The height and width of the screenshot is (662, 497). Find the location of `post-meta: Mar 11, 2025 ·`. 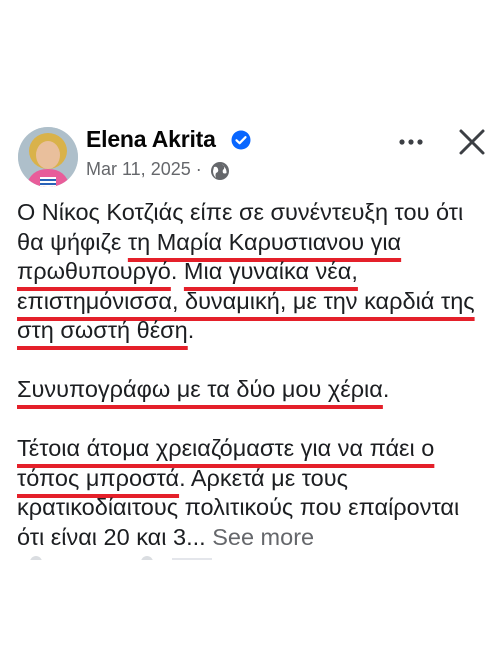

post-meta: Mar 11, 2025 · is located at coordinates (144, 169).